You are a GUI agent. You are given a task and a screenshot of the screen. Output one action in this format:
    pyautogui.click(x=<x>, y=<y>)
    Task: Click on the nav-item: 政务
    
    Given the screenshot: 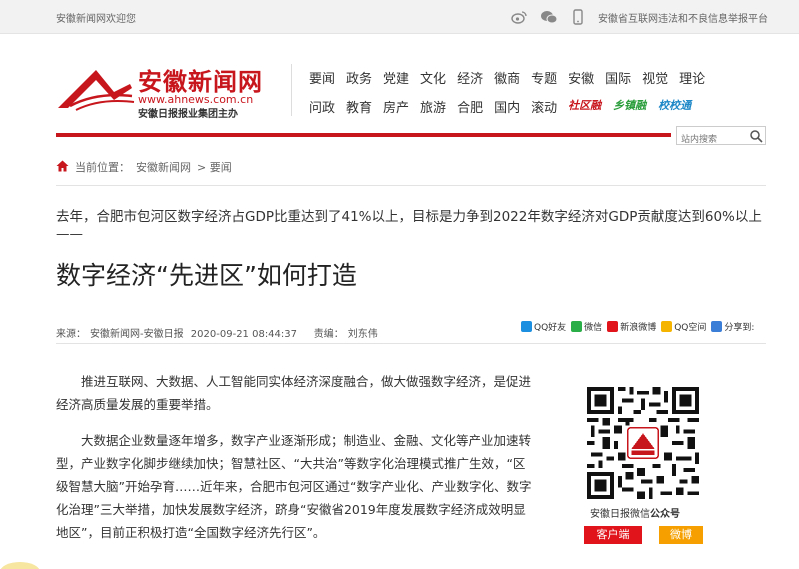 What is the action you would take?
    pyautogui.click(x=359, y=77)
    